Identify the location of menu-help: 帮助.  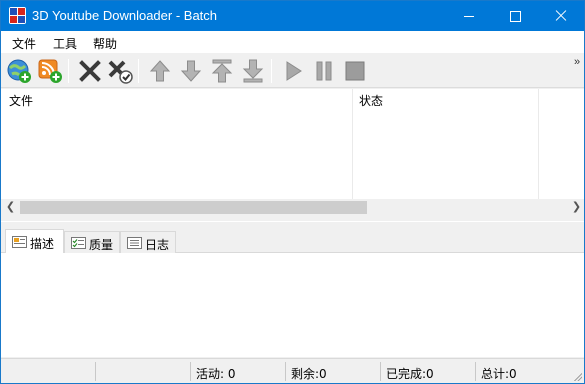
(105, 43).